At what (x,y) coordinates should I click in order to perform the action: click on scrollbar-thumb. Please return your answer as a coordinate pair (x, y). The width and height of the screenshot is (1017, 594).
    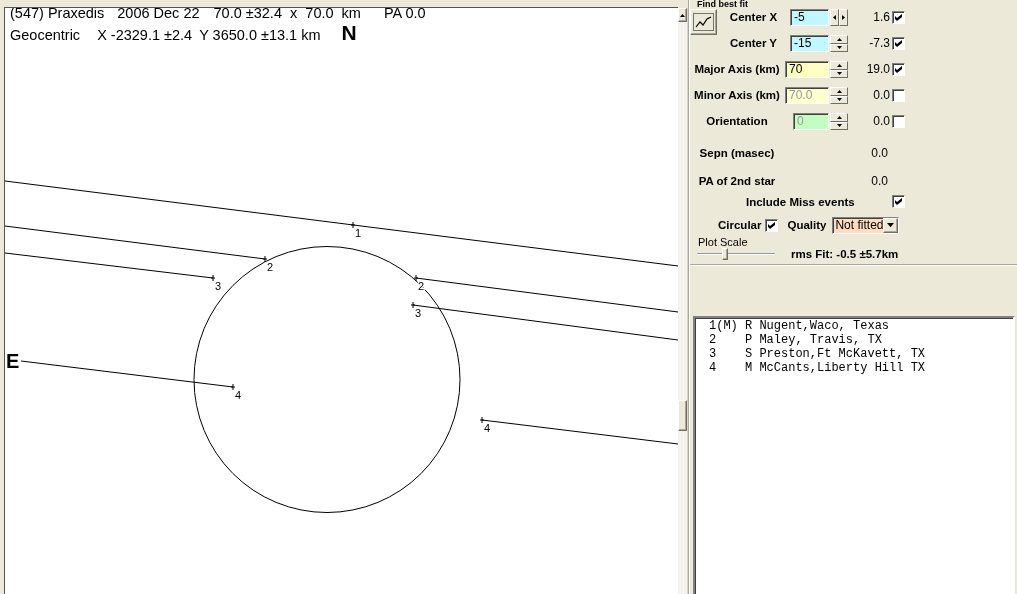
    Looking at the image, I should click on (682, 415).